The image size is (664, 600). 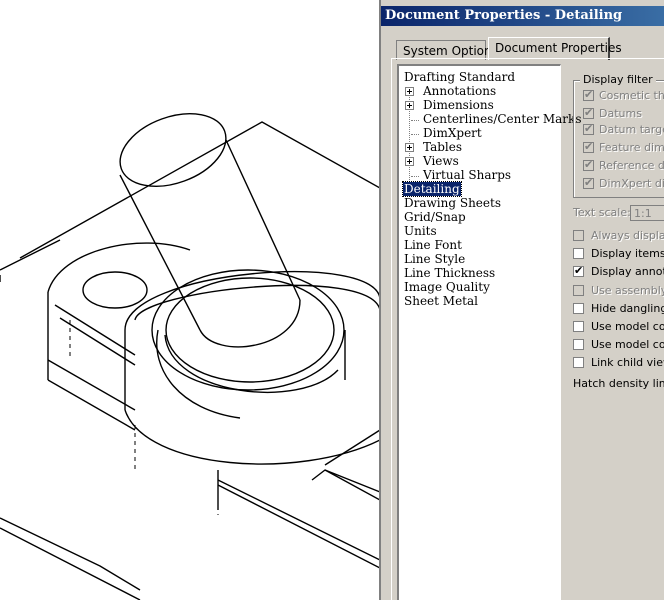 What do you see at coordinates (578, 308) in the screenshot?
I see `checkbox-hide-dangling` at bounding box center [578, 308].